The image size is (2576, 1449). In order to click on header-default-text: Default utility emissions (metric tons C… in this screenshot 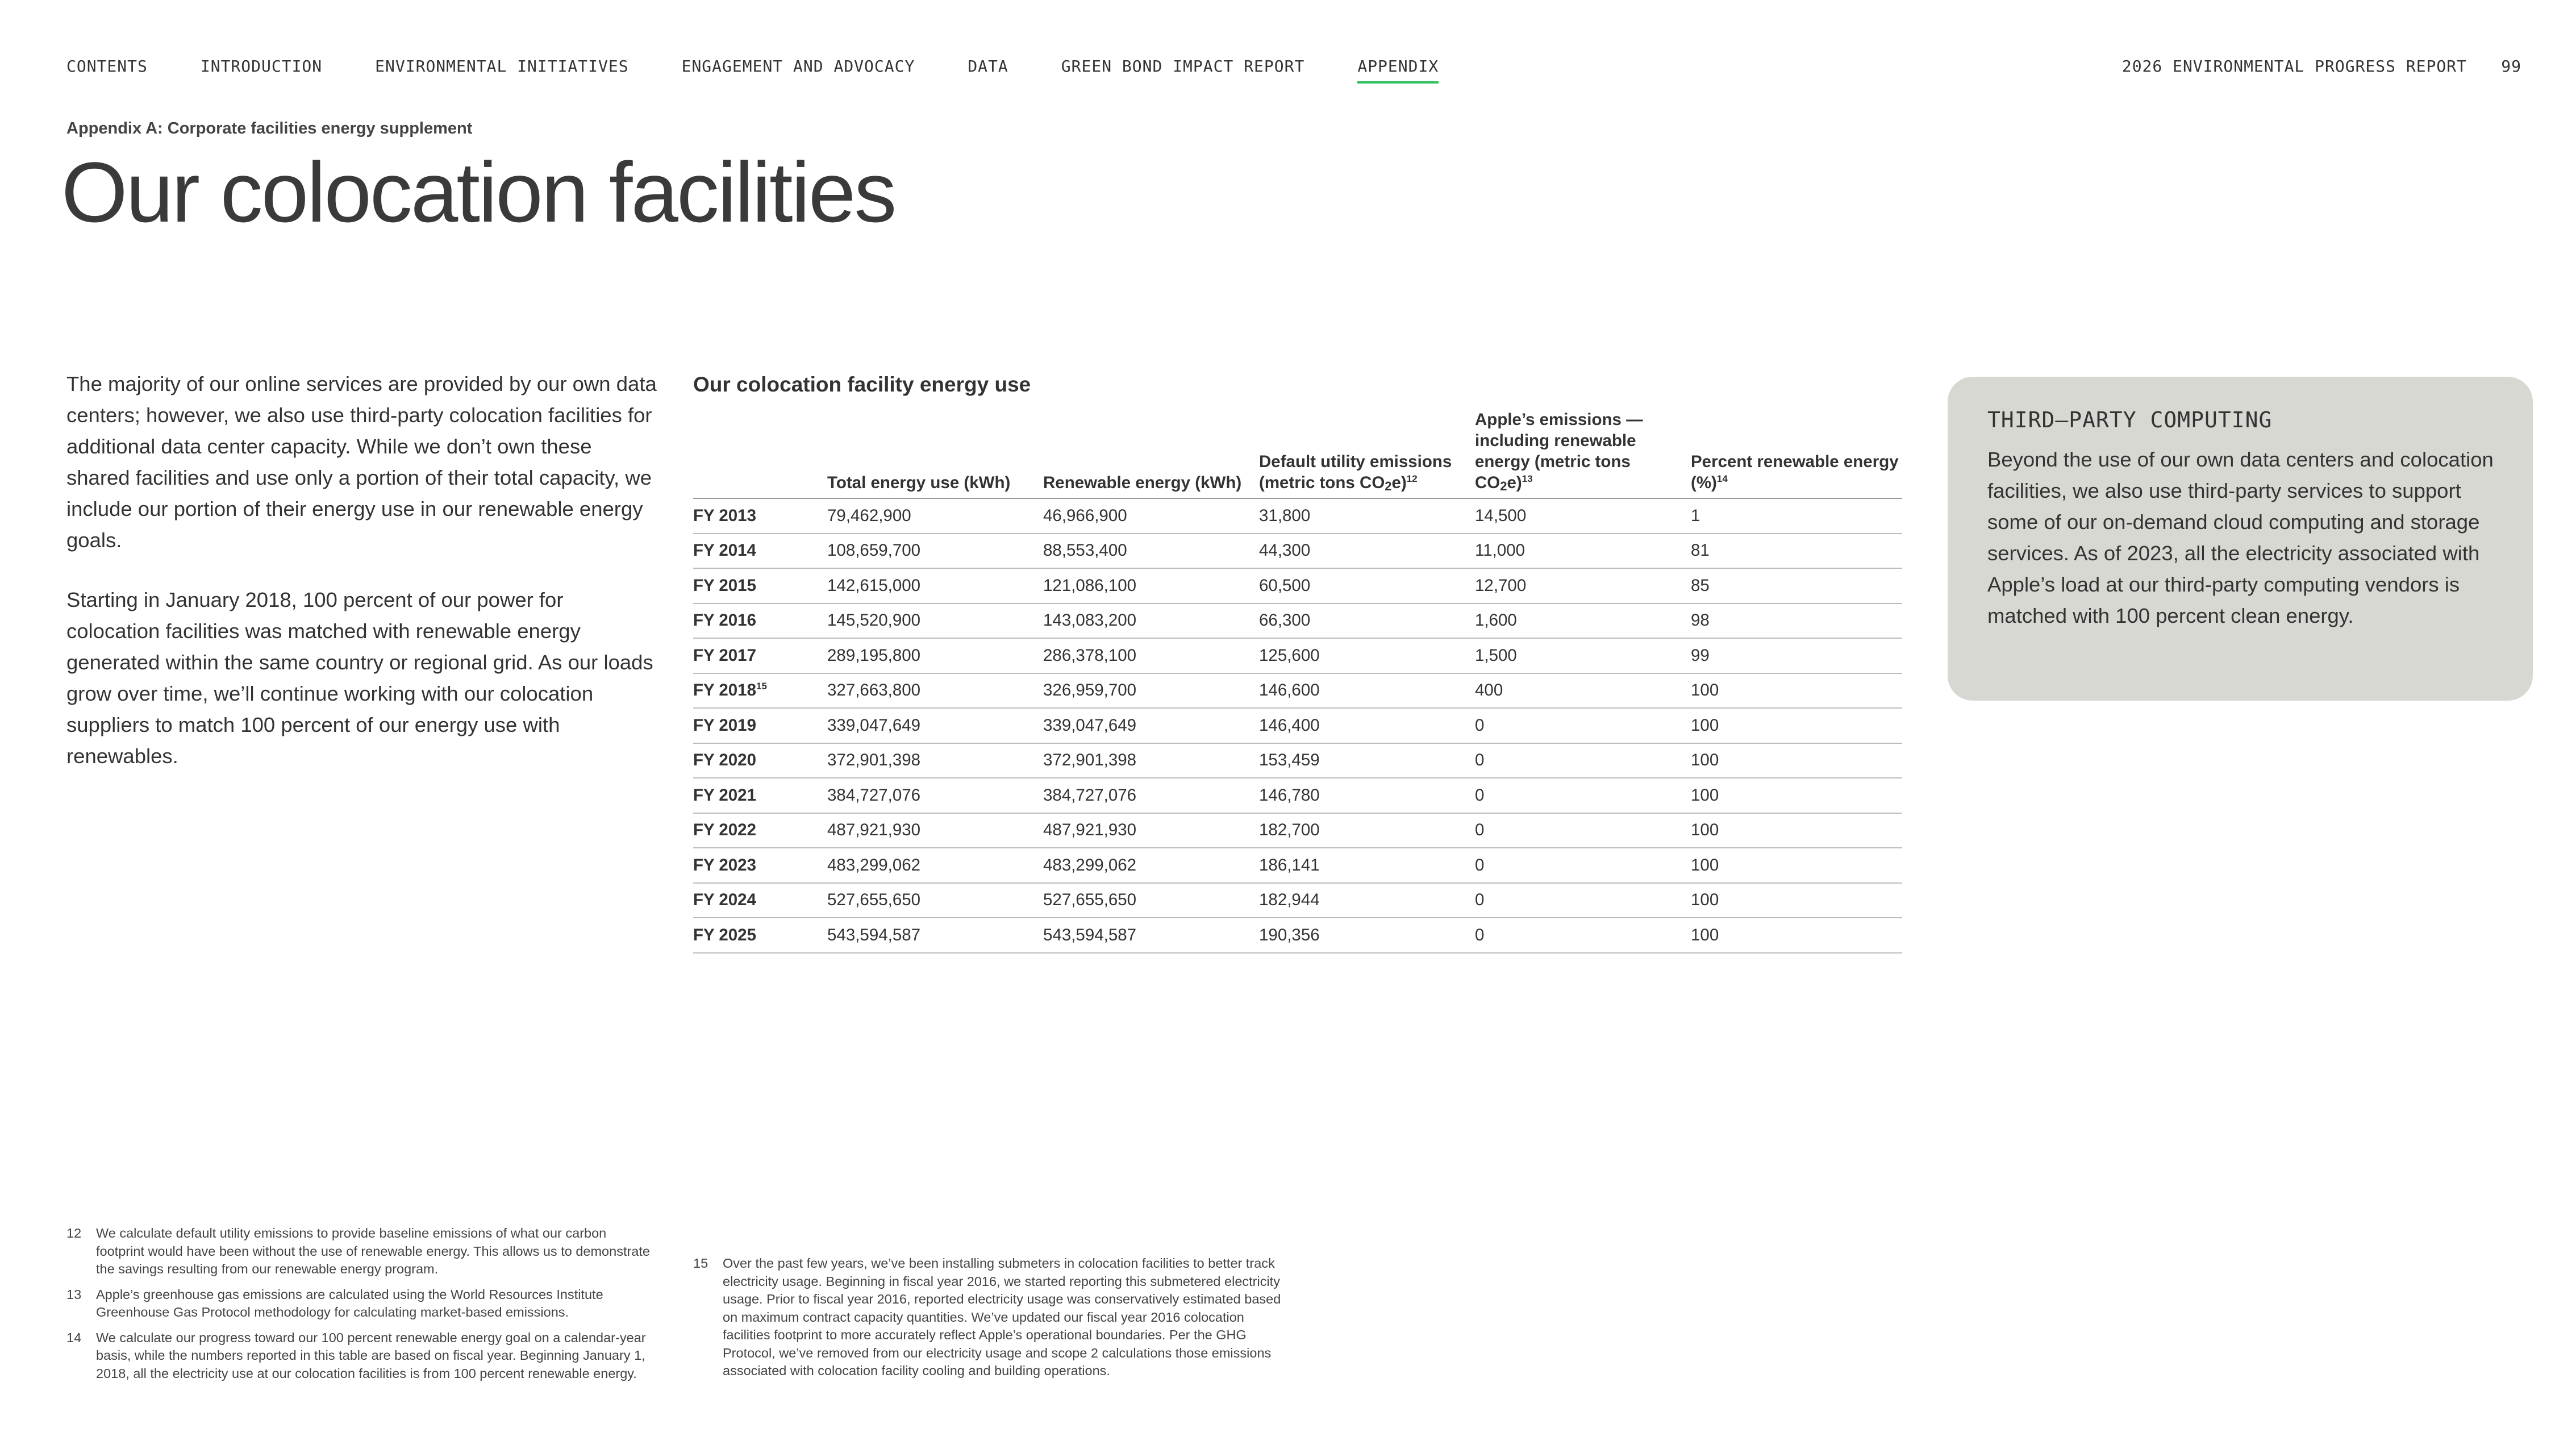, I will do `click(1356, 472)`.